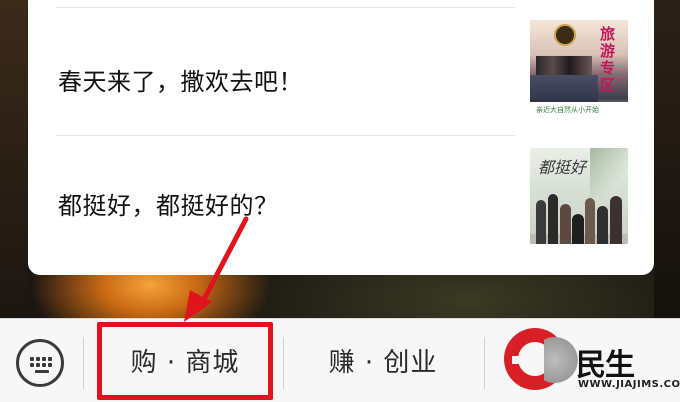 The height and width of the screenshot is (402, 680). I want to click on watermark-logo: 民生 WWW.JIAJIMS.COM, so click(592, 361).